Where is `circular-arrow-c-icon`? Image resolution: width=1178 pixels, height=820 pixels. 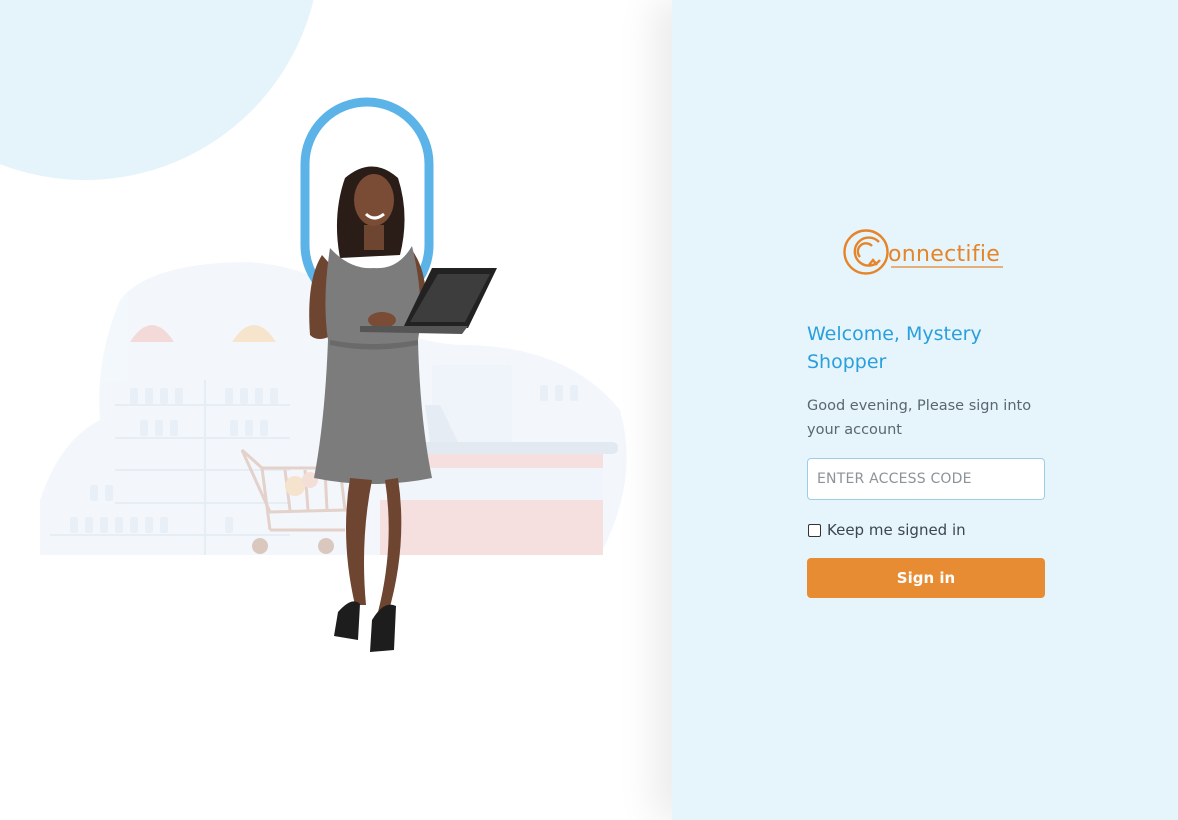 circular-arrow-c-icon is located at coordinates (866, 252).